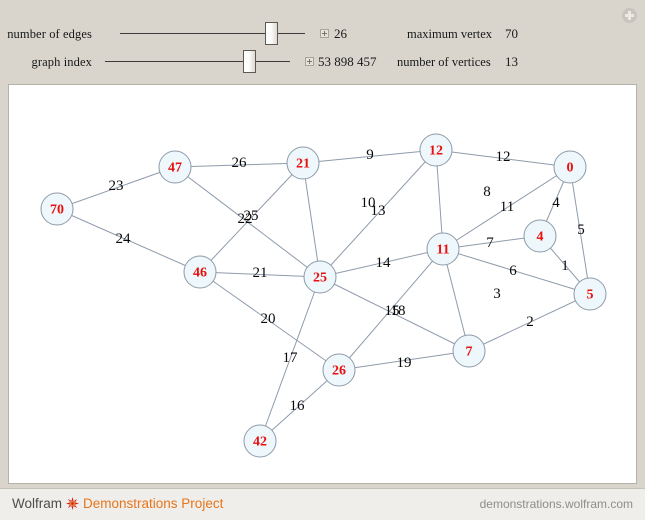 The width and height of the screenshot is (645, 520). I want to click on graph-node-label: 21, so click(303, 164).